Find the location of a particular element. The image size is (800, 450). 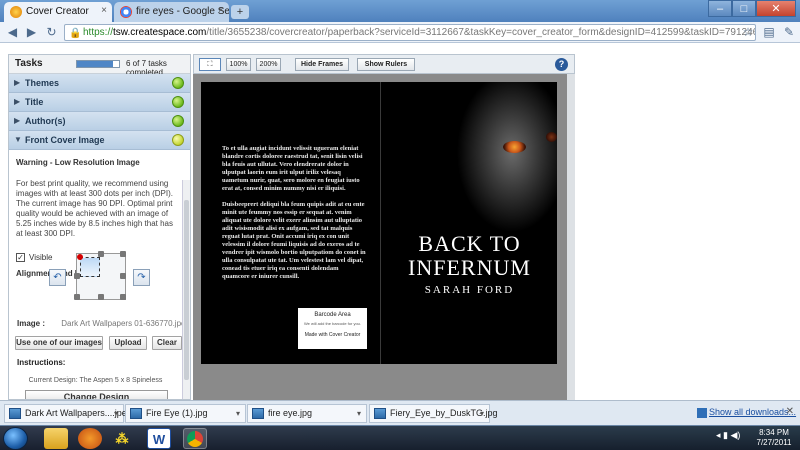

section-themes: ▶ Themes is located at coordinates (99, 83).